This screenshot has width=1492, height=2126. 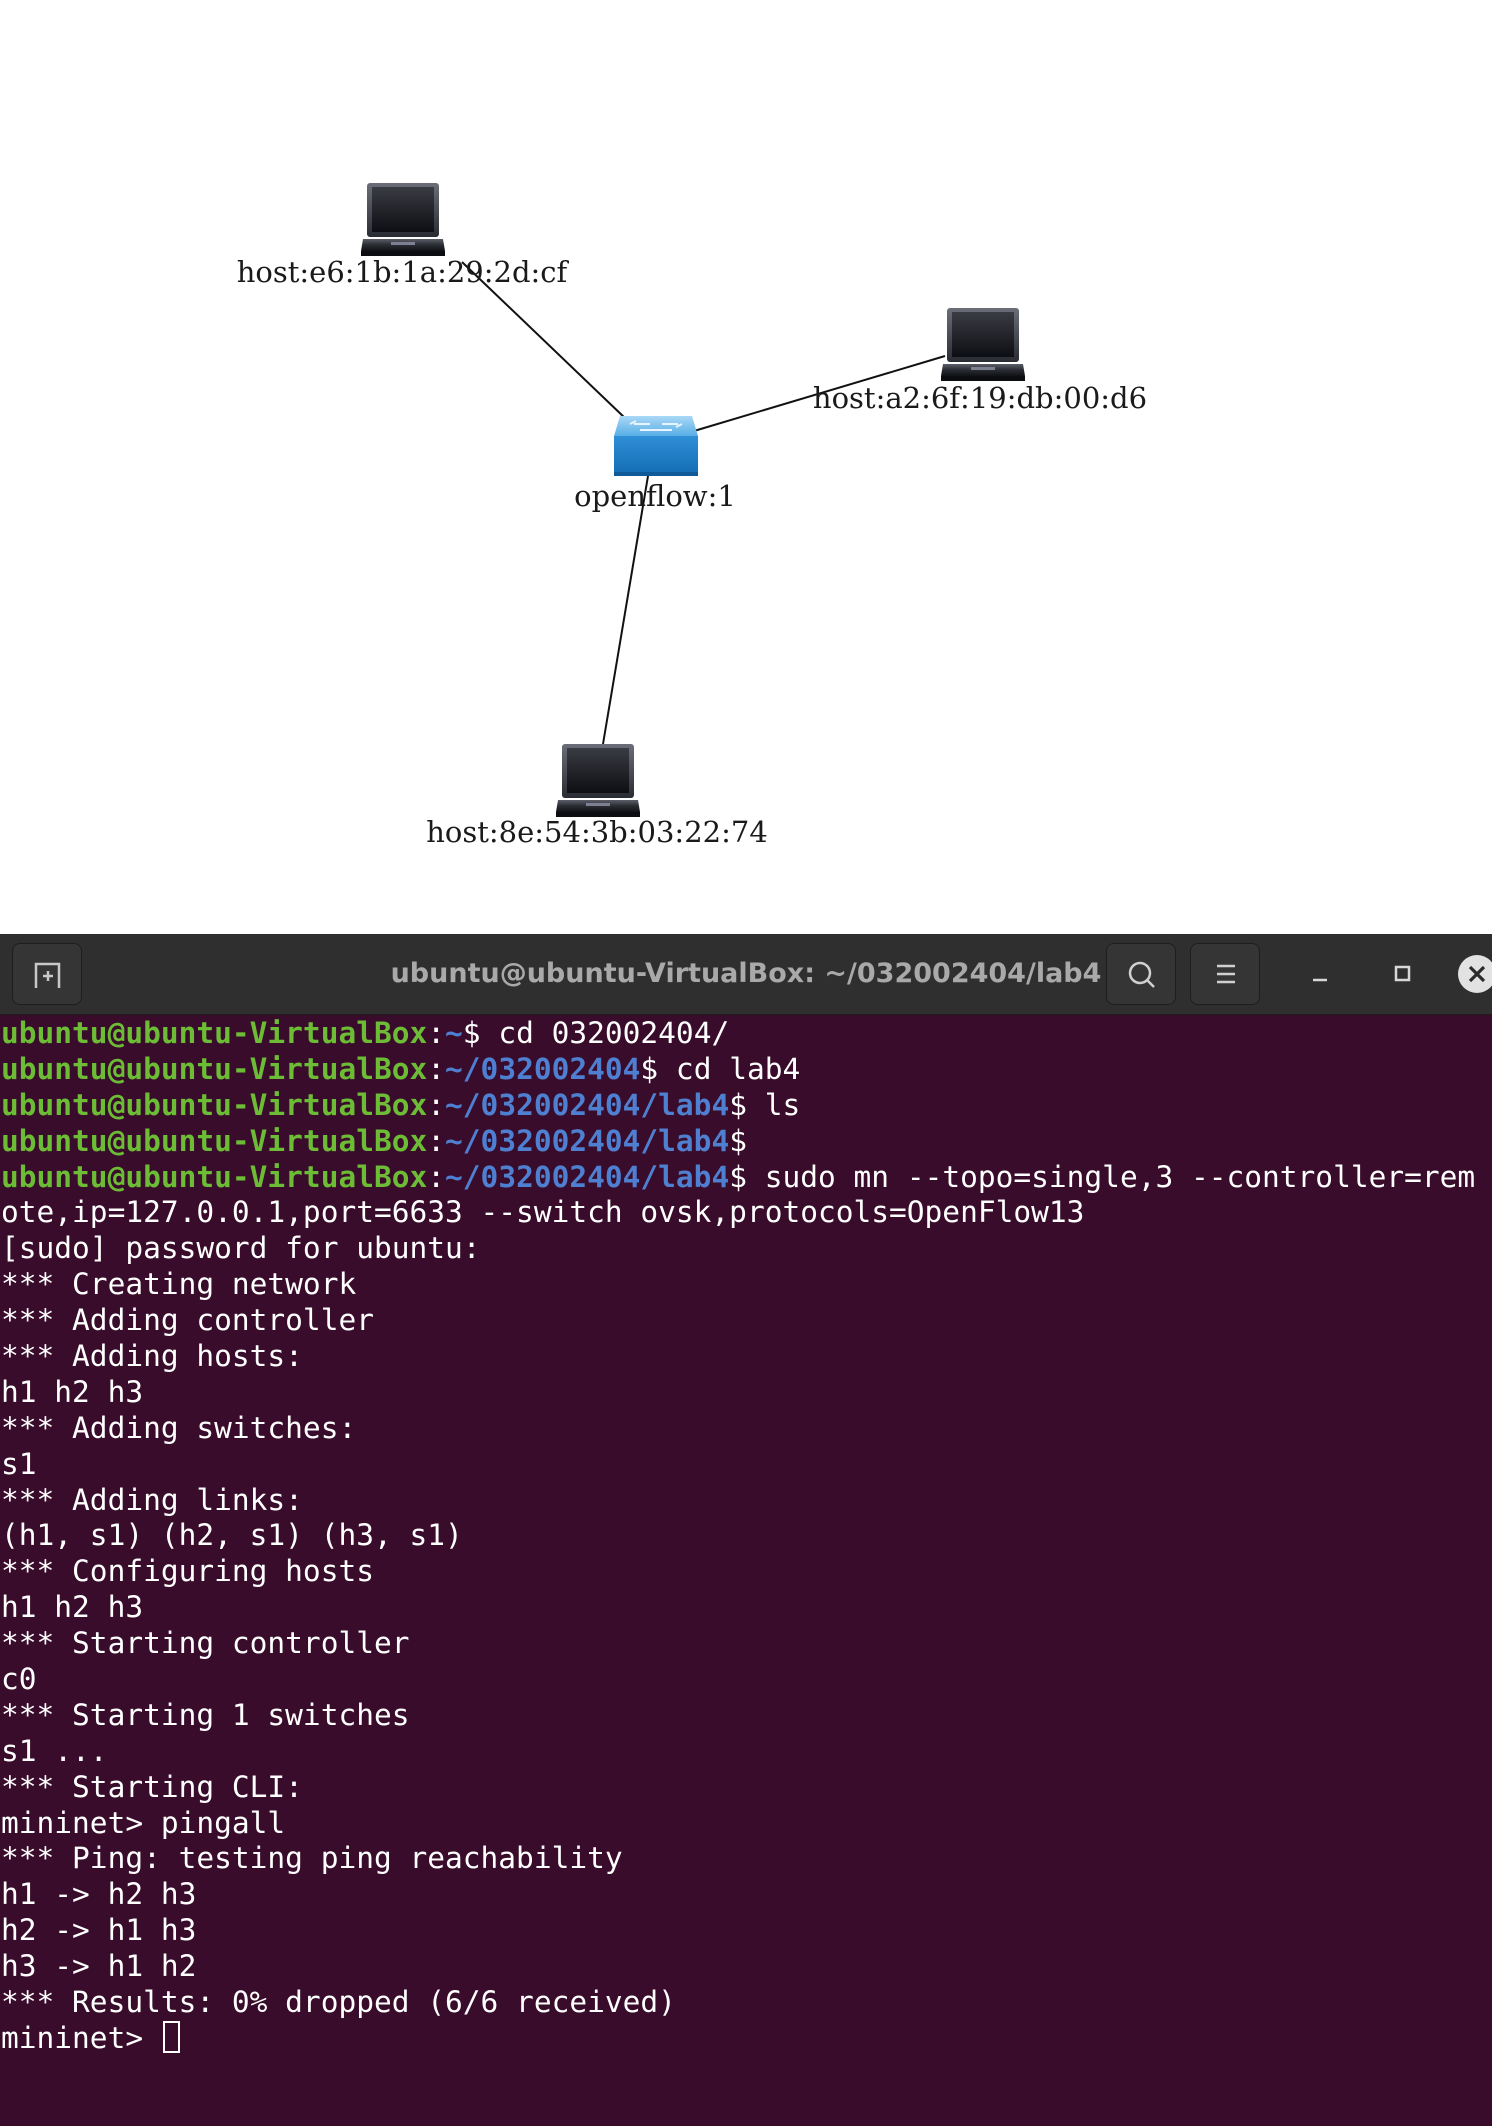 I want to click on host-node-1: host:e6:1b:1a:29:2d:cf, so click(x=403, y=236).